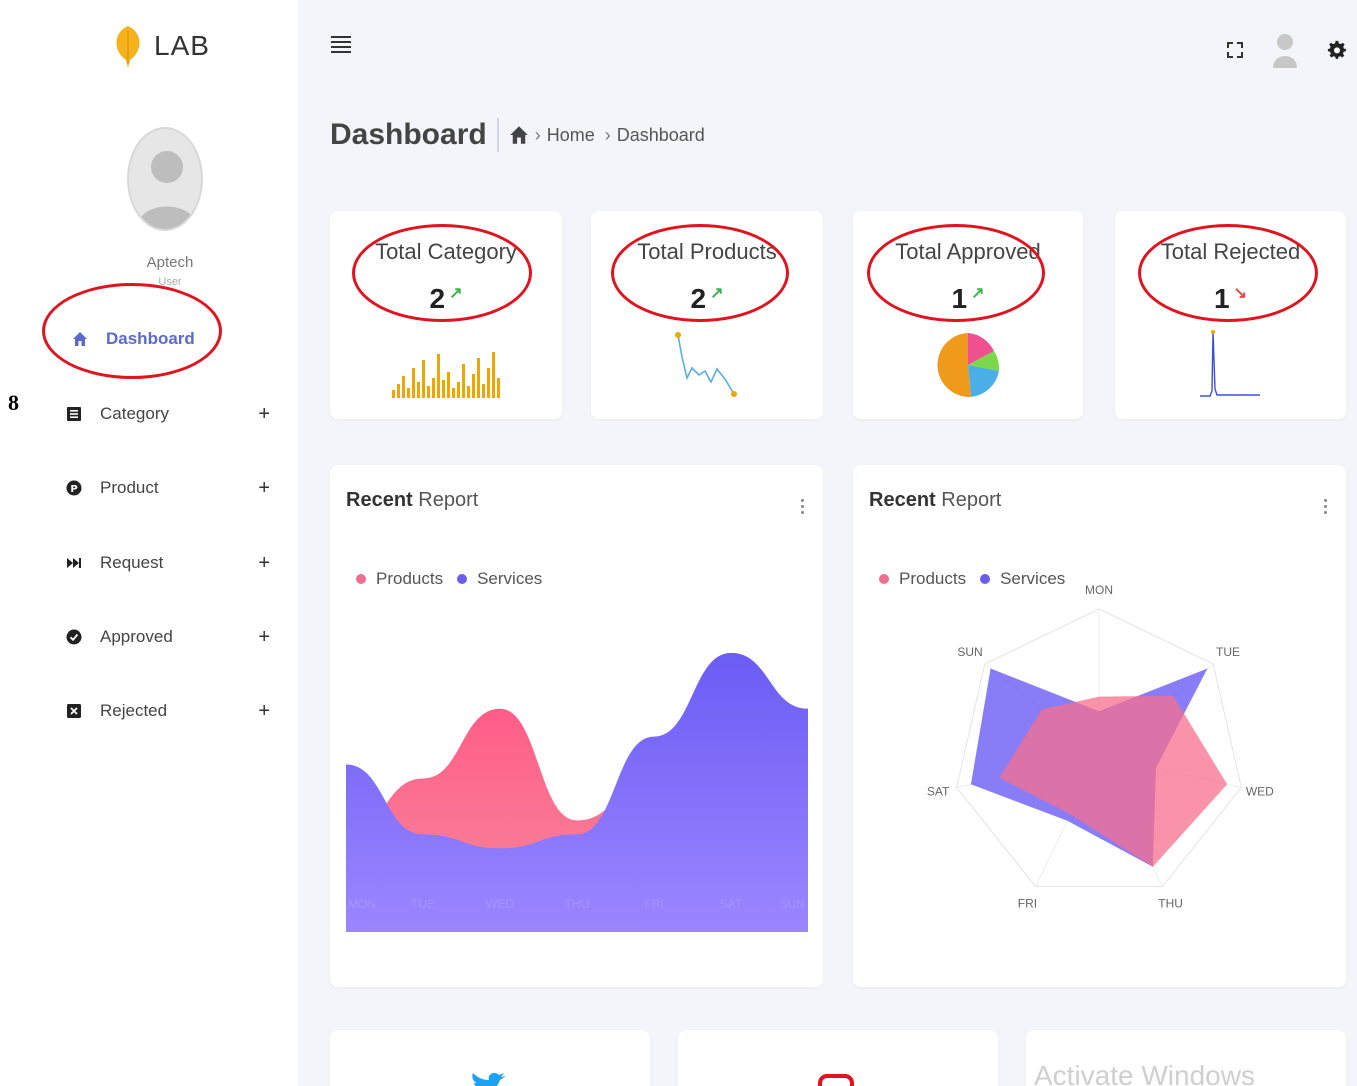 The image size is (1357, 1086). Describe the element at coordinates (571, 135) in the screenshot. I see `breadcrumb-home-link: Home` at that location.